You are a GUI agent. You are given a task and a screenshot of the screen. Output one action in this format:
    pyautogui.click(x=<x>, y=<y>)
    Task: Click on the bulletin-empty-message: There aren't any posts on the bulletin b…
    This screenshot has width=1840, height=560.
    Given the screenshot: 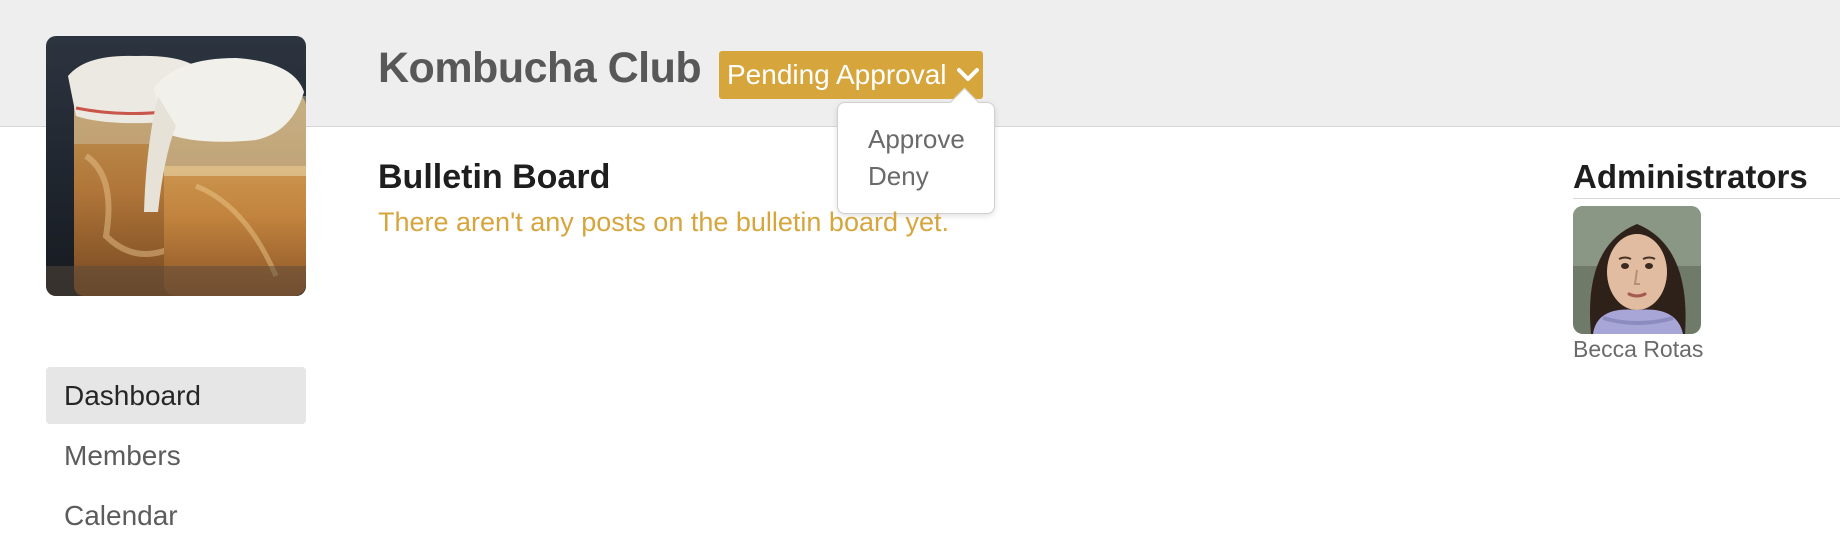 What is the action you would take?
    pyautogui.click(x=664, y=222)
    